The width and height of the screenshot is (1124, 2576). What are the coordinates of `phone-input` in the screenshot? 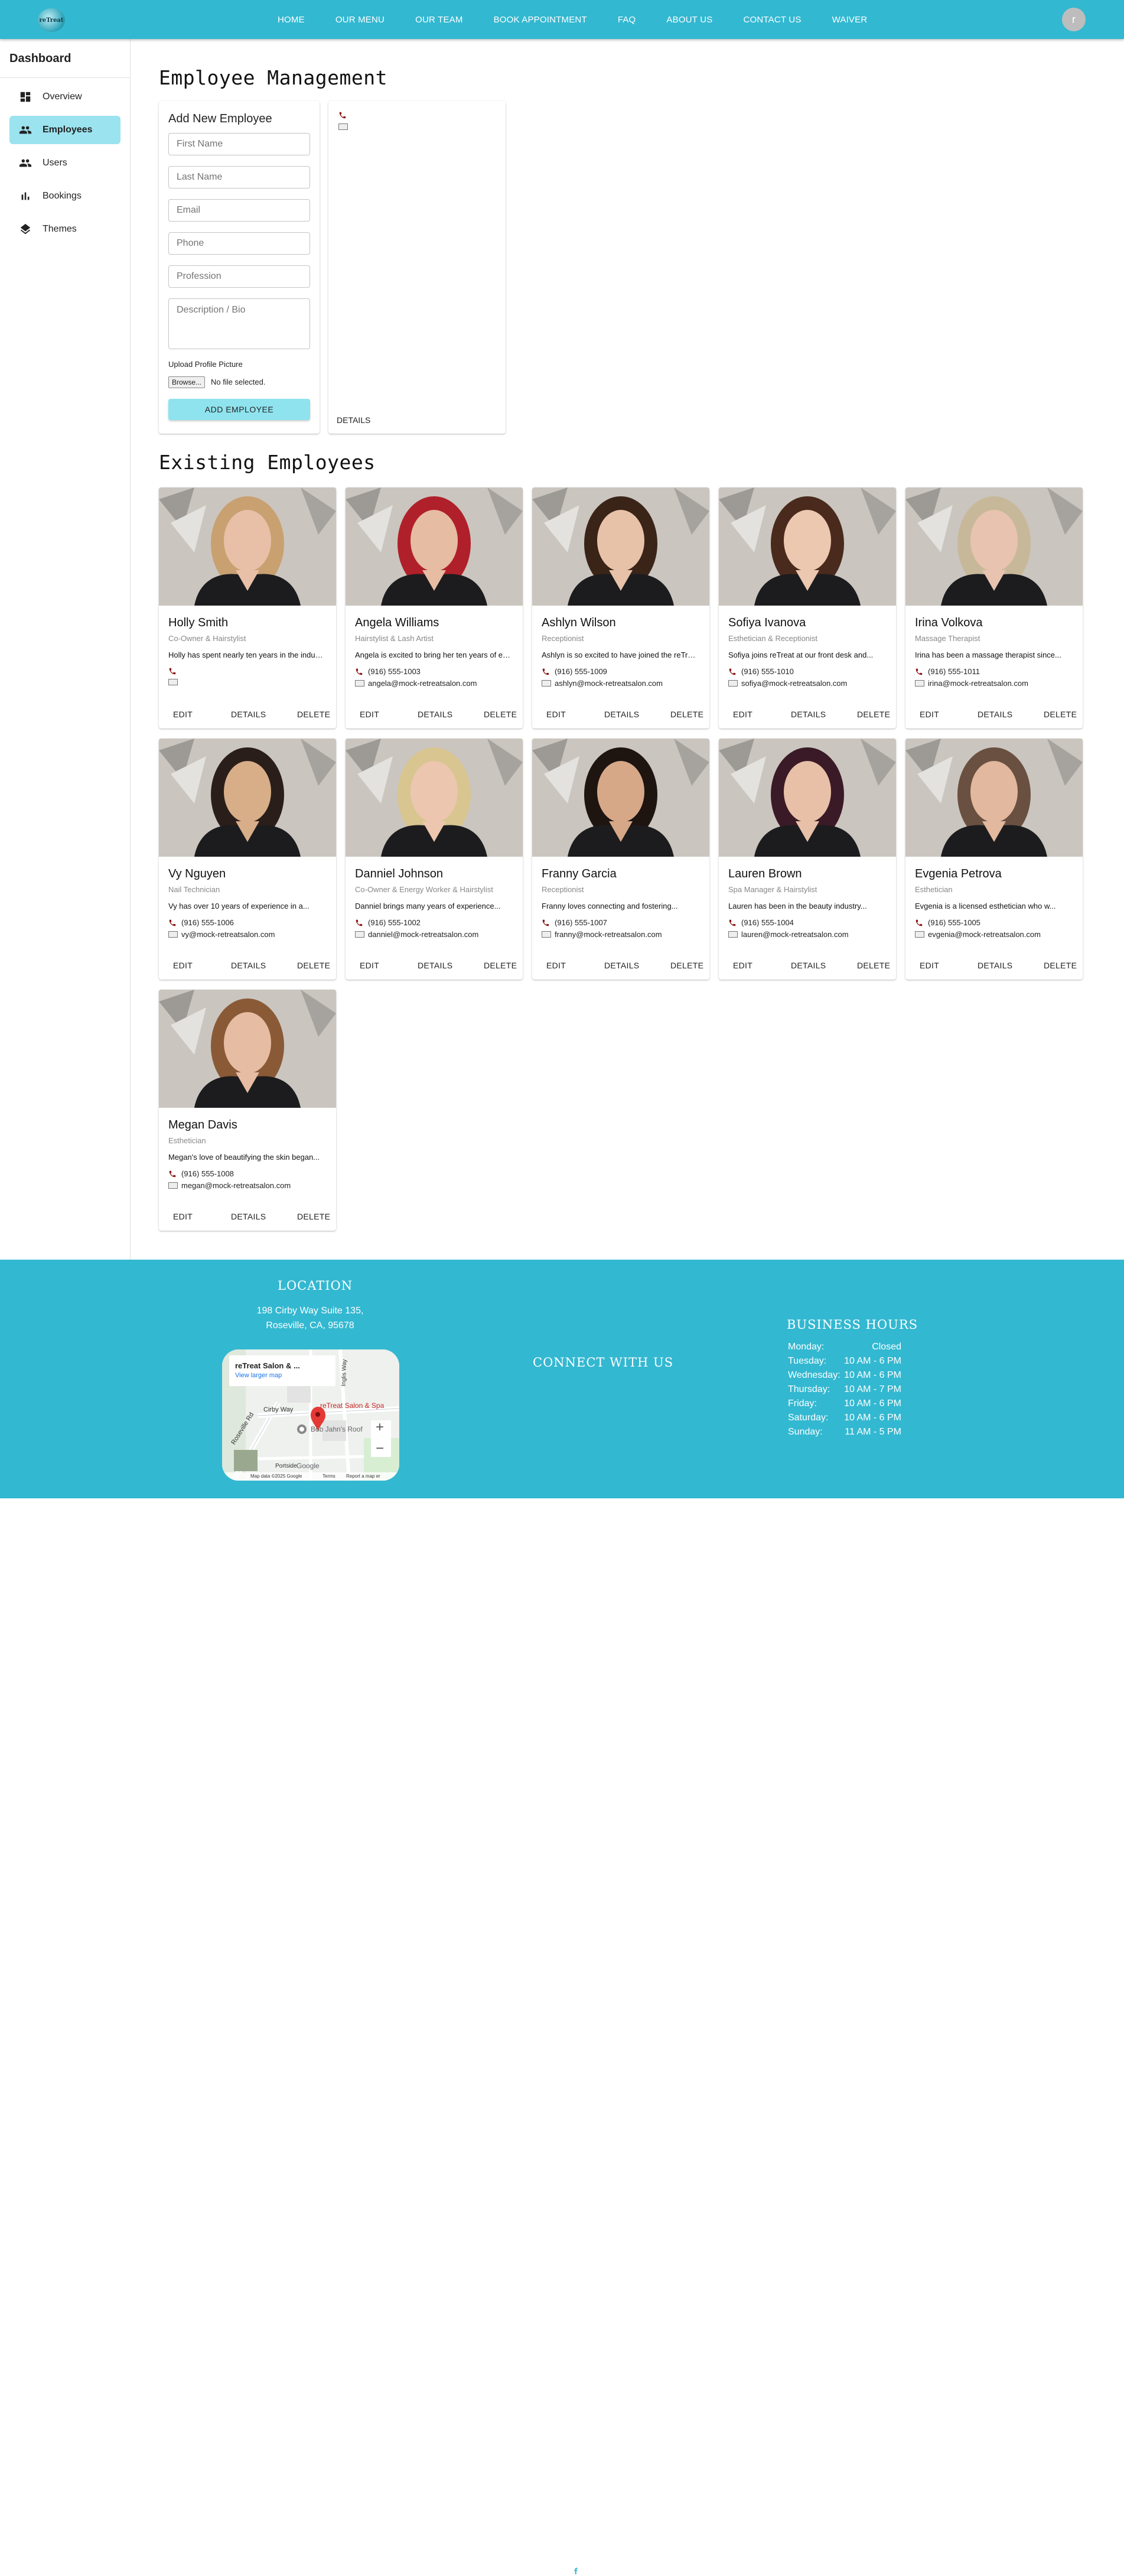 It's located at (239, 244).